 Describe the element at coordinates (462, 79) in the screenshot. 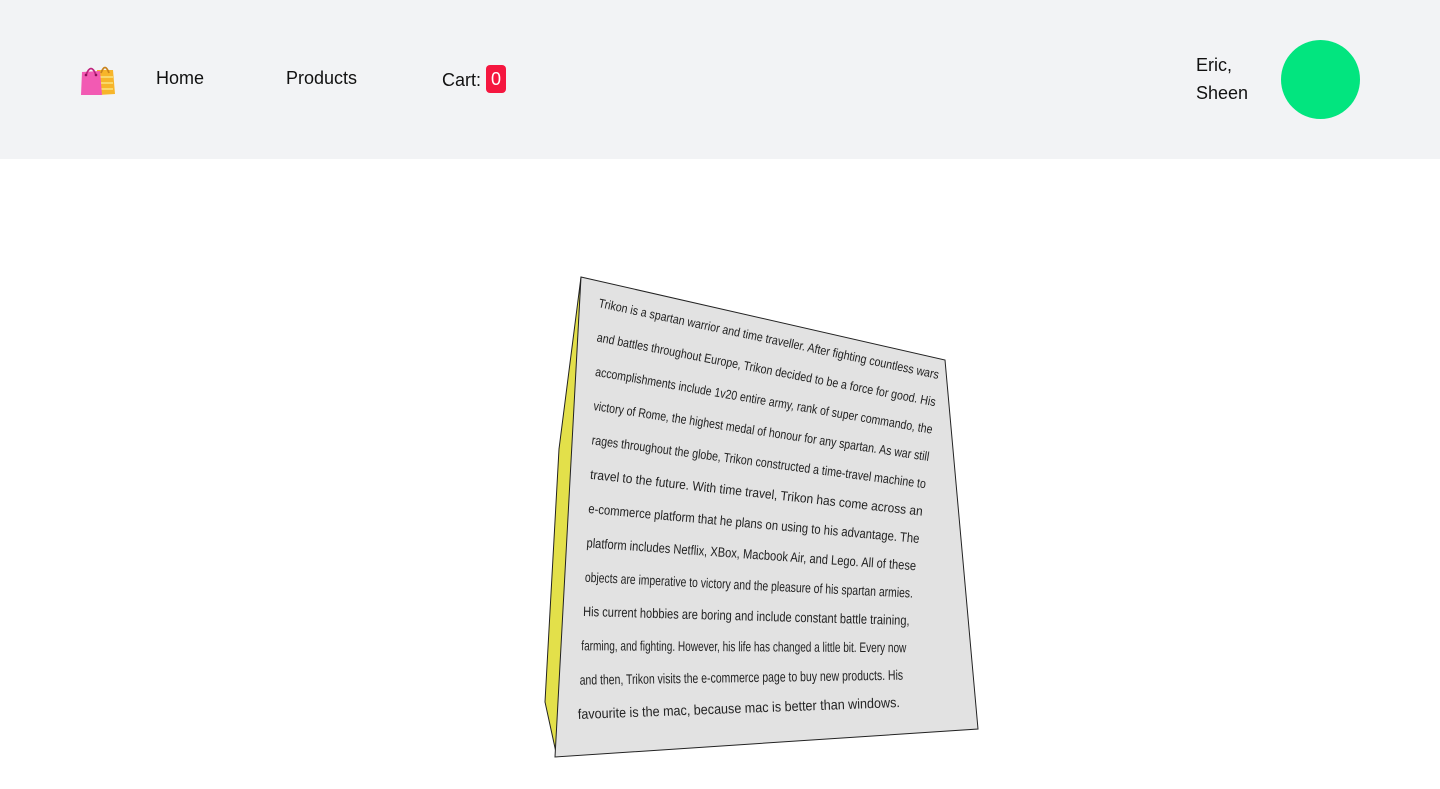

I see `cart-label: Cart:` at that location.